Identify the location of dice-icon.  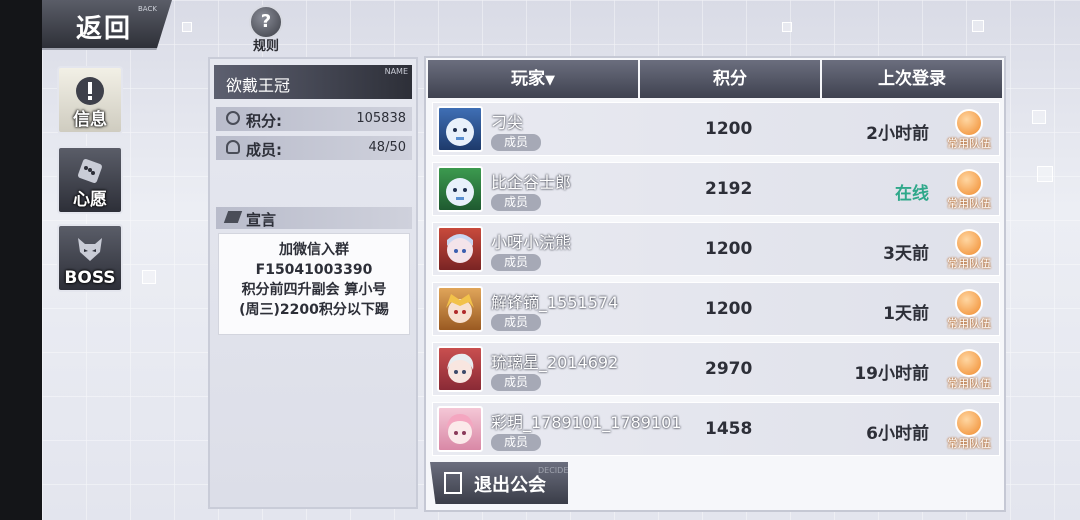
(90, 171).